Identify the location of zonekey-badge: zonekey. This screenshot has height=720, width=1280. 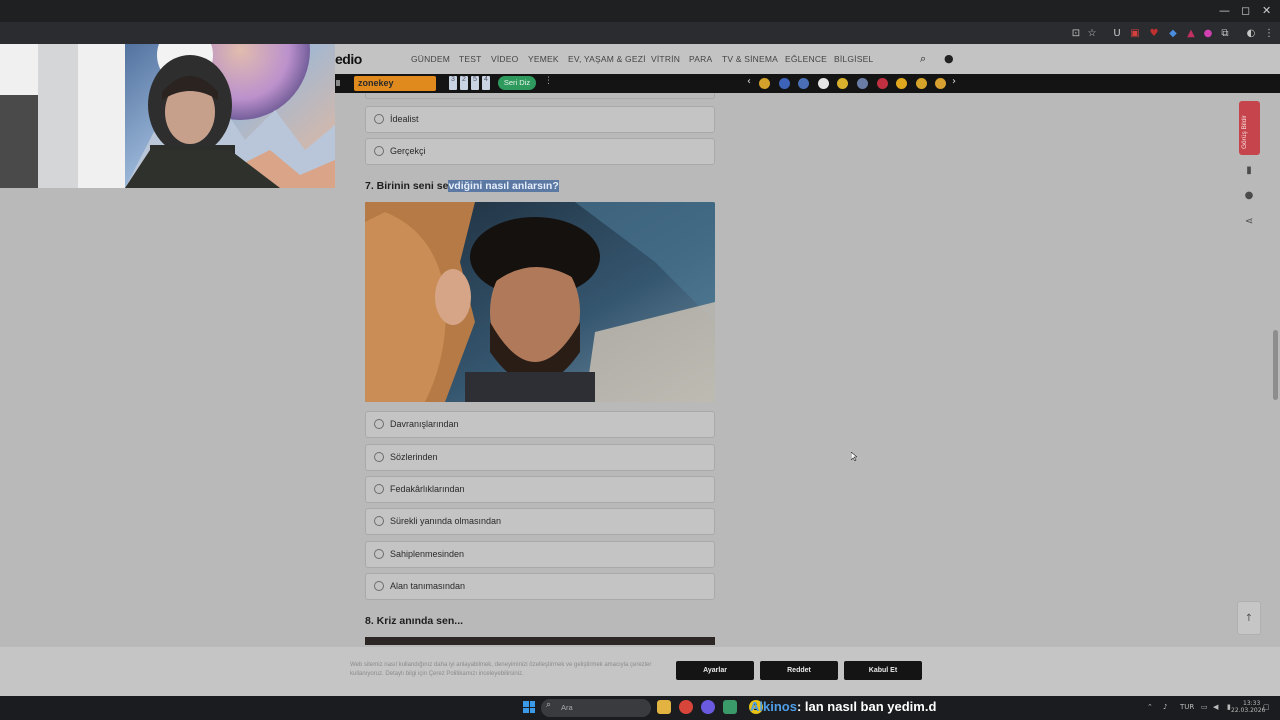
(395, 83).